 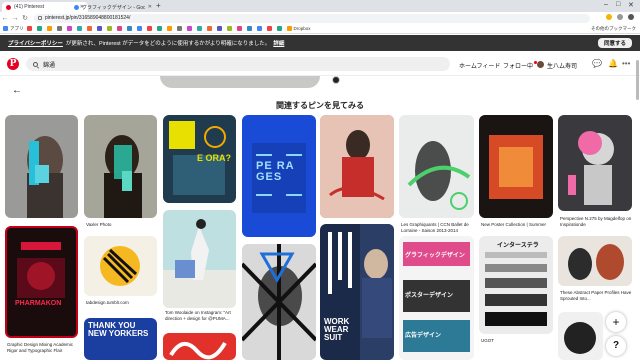 What do you see at coordinates (25, 18) in the screenshot?
I see `reload-icon: ↻` at bounding box center [25, 18].